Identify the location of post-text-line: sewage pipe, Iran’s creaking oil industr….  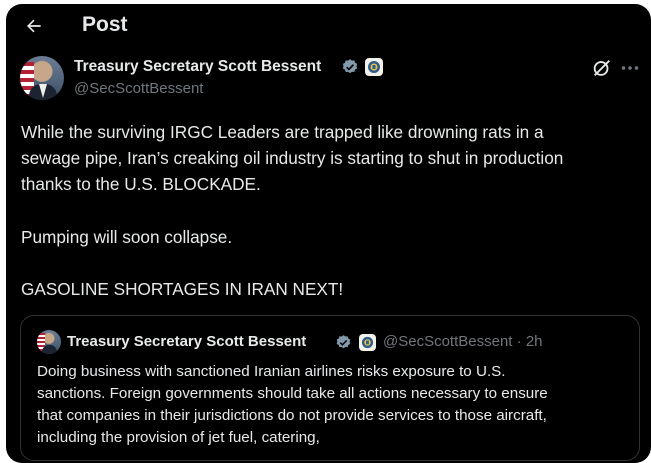
(292, 158).